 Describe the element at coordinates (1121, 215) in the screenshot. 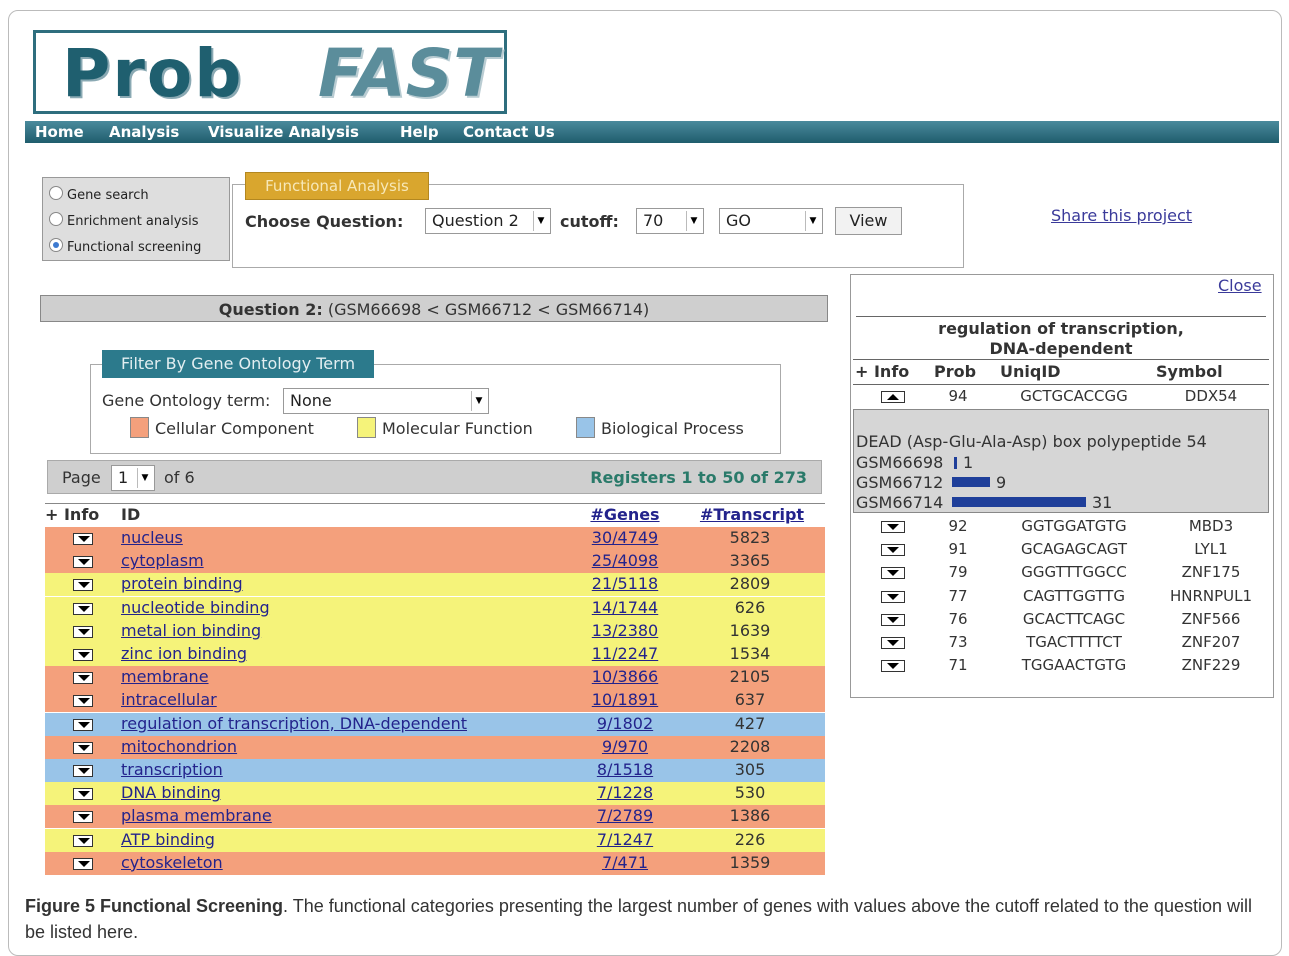

I see `share-project-link: Share this project` at that location.